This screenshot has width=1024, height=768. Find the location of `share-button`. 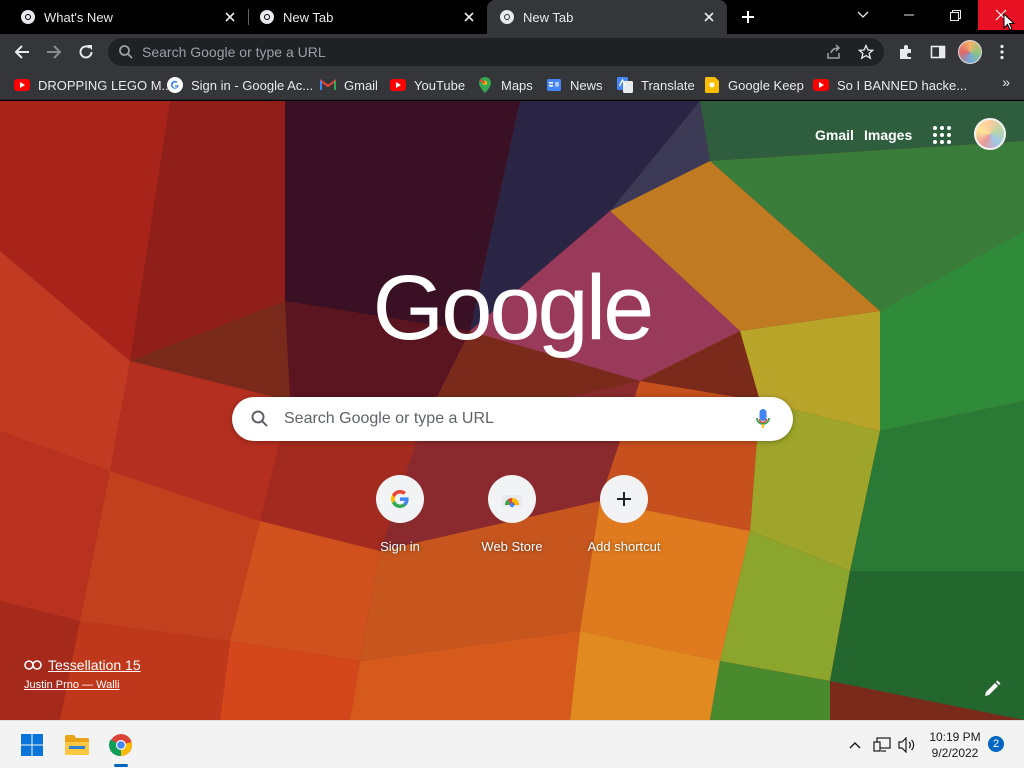

share-button is located at coordinates (834, 52).